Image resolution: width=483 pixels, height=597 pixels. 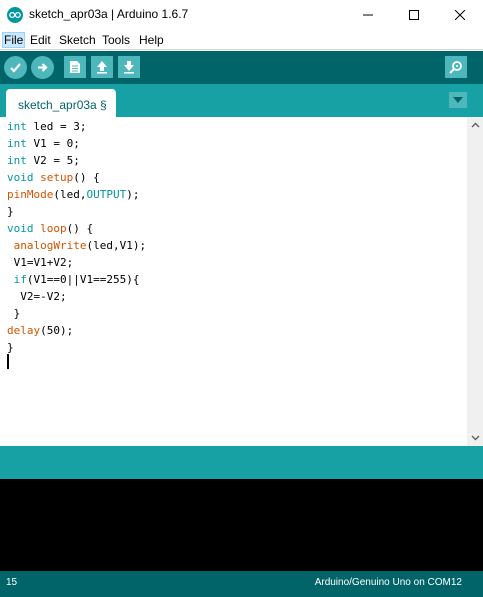 I want to click on menu-file: File, so click(x=14, y=40).